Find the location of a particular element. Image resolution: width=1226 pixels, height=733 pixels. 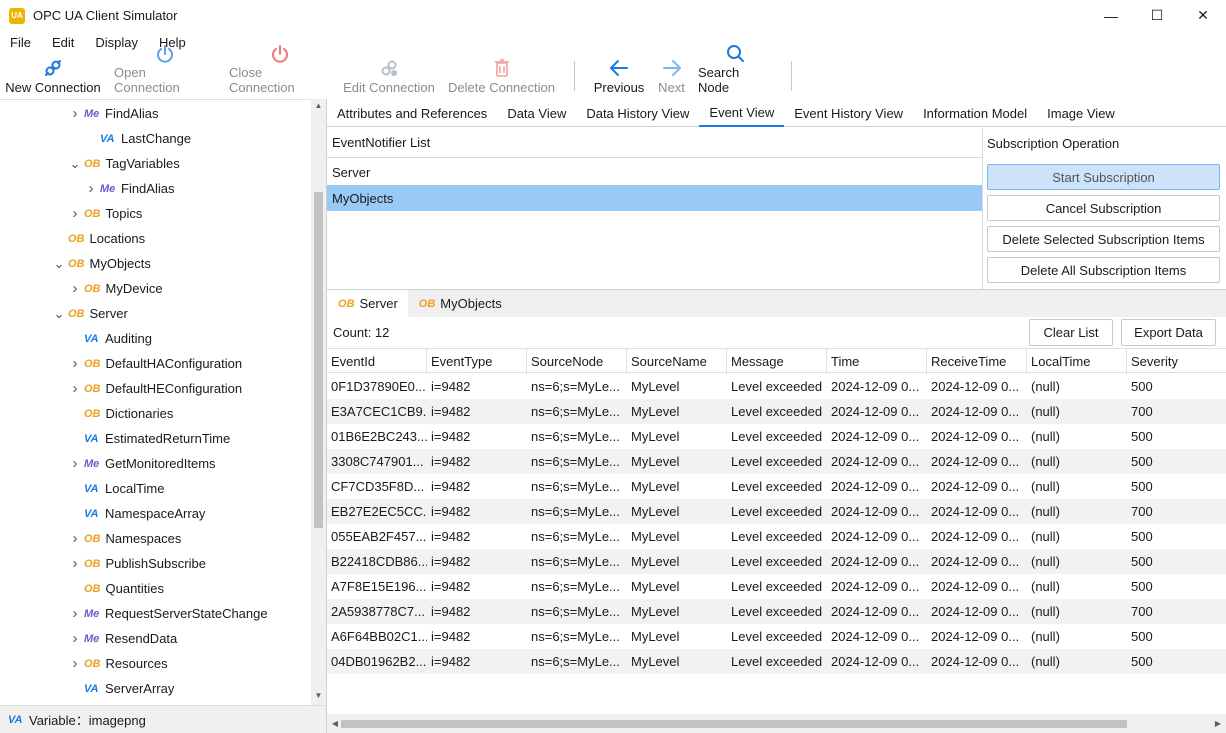

tab-image-view: Image View is located at coordinates (1081, 113).